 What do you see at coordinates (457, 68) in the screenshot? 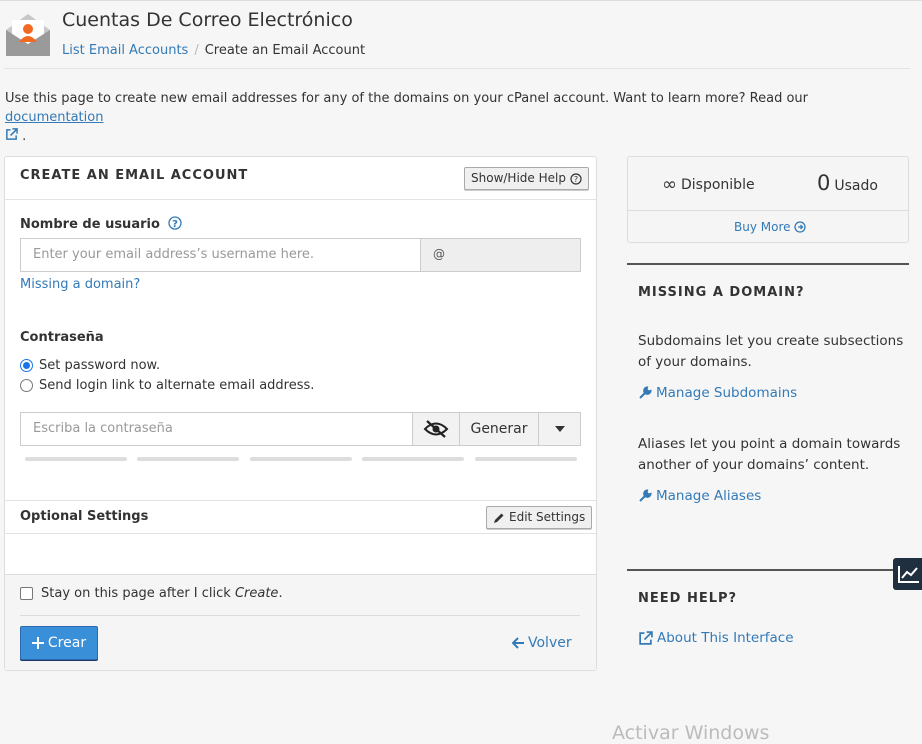
I see `header-divider` at bounding box center [457, 68].